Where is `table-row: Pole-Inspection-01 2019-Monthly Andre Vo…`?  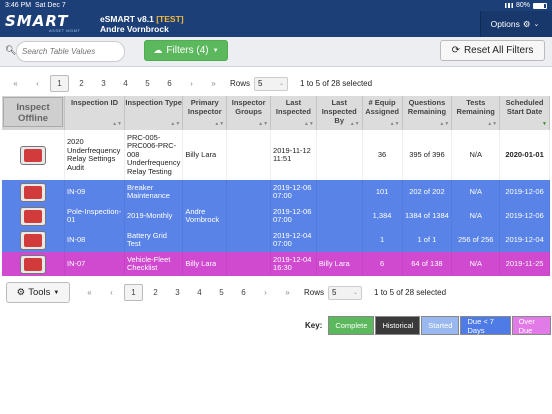
table-row: Pole-Inspection-01 2019-Monthly Andre Vo… is located at coordinates (276, 216).